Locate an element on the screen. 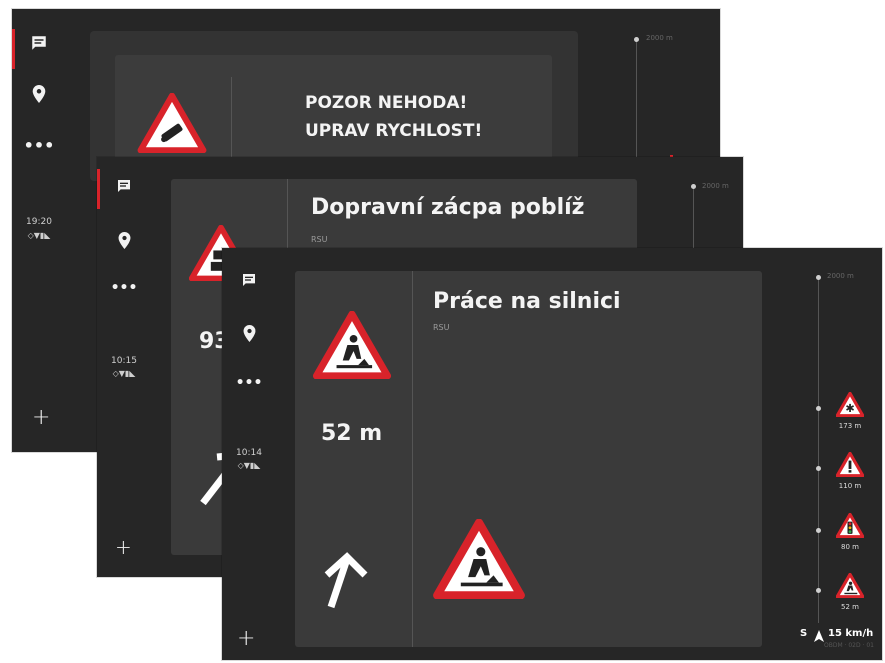 The height and width of the screenshot is (663, 885). road-works-sign-large-icon is located at coordinates (479, 560).